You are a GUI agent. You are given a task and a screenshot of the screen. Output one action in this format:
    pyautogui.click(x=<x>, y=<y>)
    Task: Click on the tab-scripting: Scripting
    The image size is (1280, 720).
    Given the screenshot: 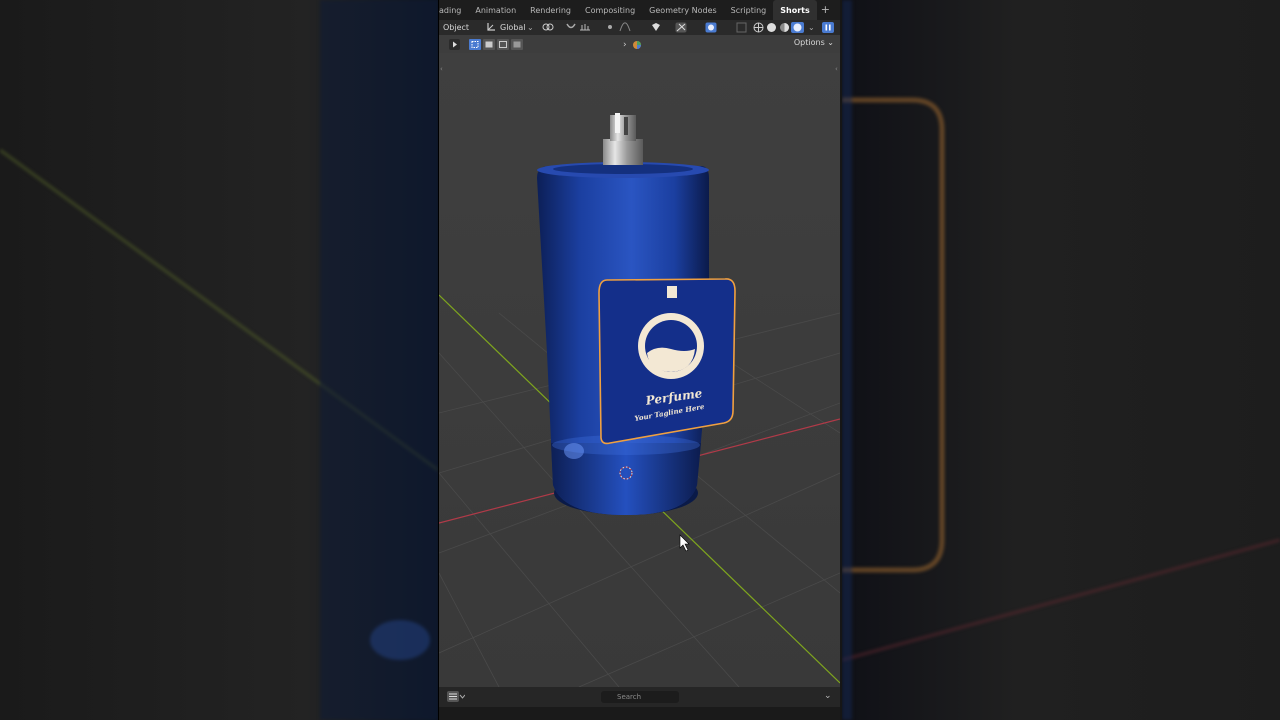 What is the action you would take?
    pyautogui.click(x=749, y=10)
    